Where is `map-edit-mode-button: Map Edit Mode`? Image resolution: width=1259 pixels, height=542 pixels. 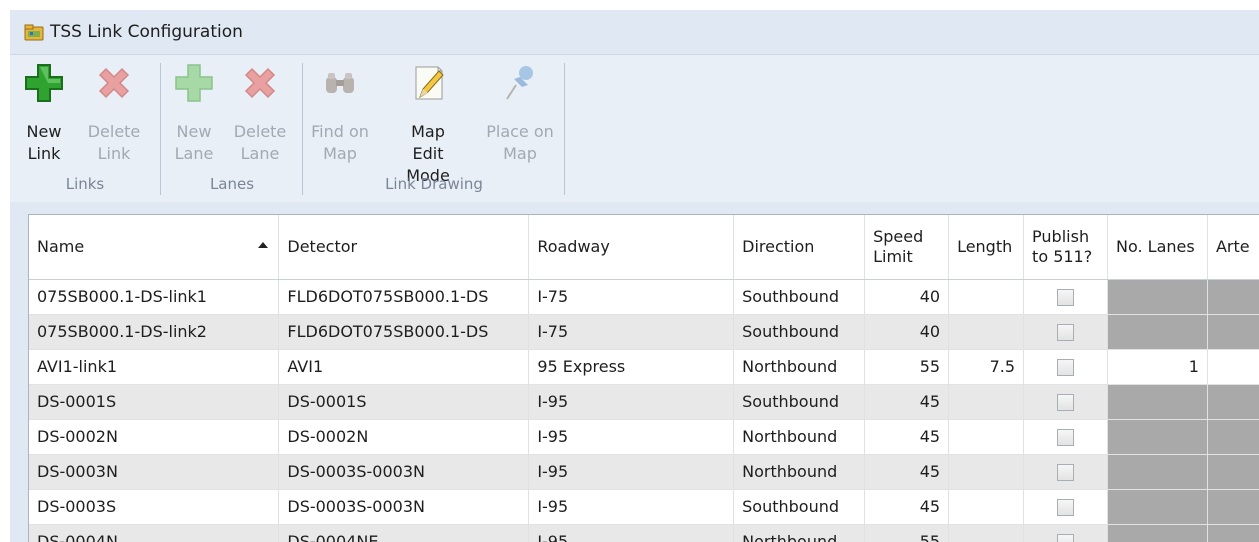
map-edit-mode-button: Map Edit Mode is located at coordinates (428, 122).